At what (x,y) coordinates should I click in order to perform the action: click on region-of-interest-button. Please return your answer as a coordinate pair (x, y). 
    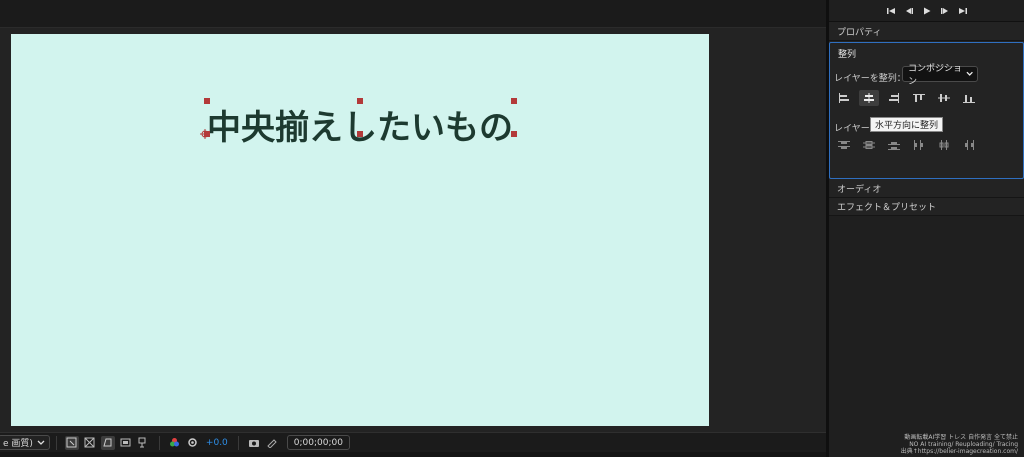
    Looking at the image, I should click on (71, 442).